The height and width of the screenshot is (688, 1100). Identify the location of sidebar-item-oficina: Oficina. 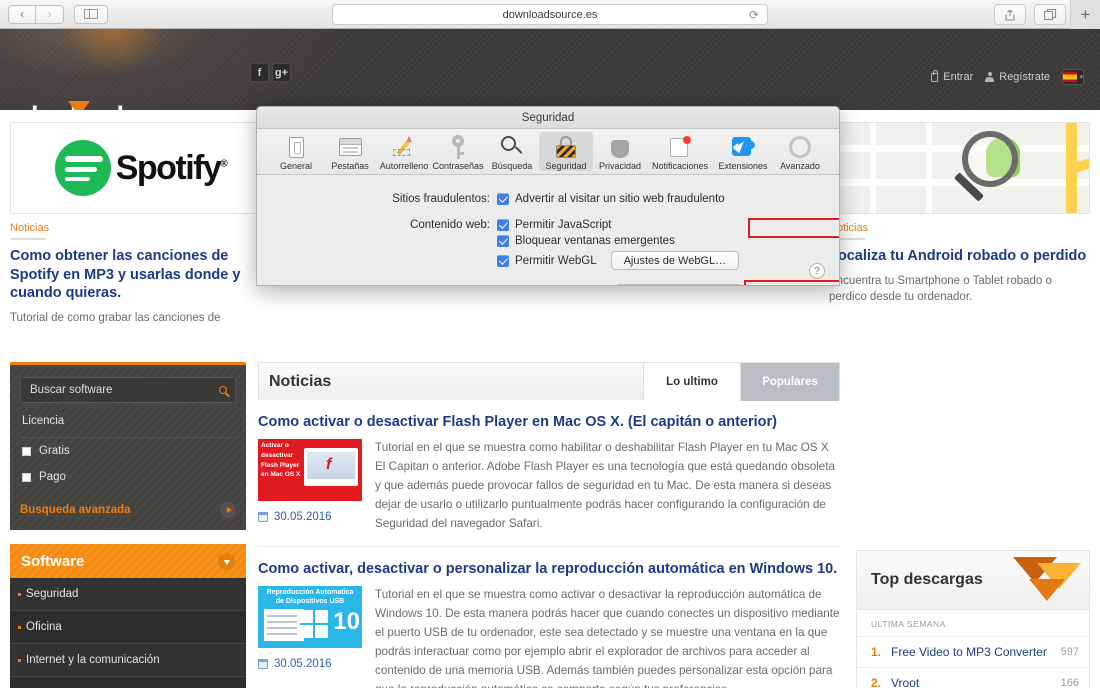
(128, 627).